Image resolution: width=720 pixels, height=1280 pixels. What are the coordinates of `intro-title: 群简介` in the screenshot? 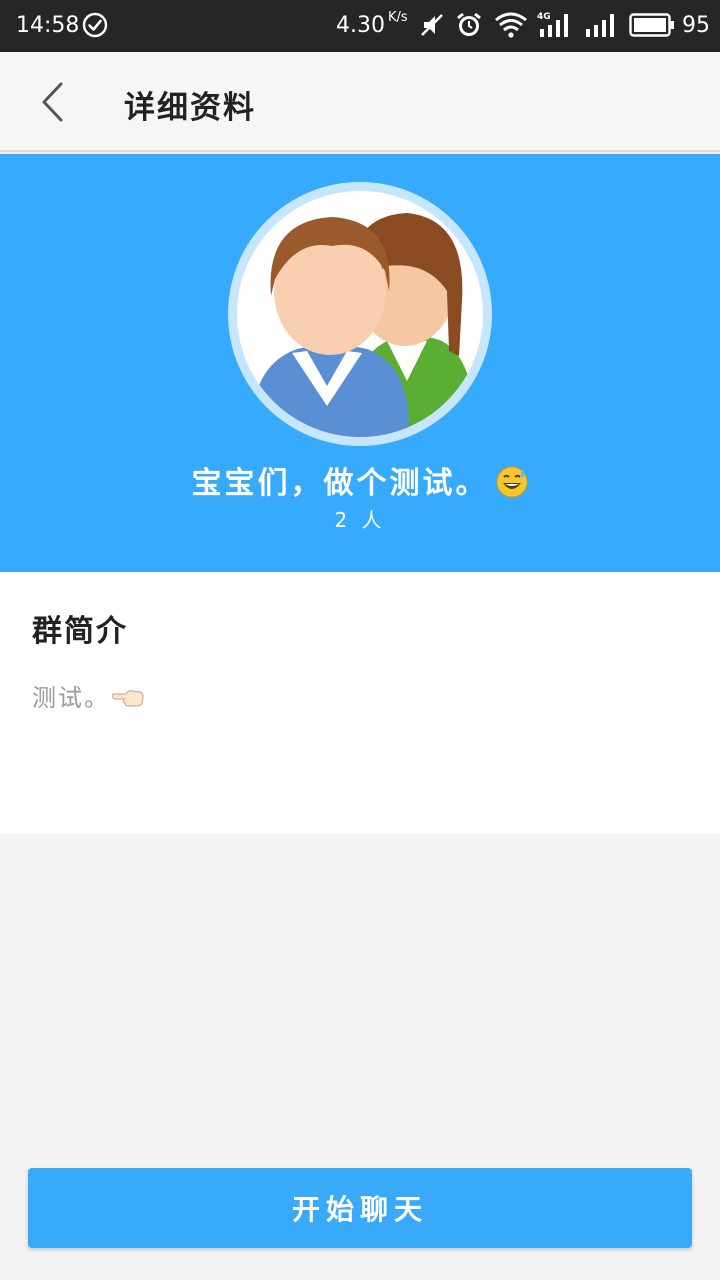 It's located at (80, 631).